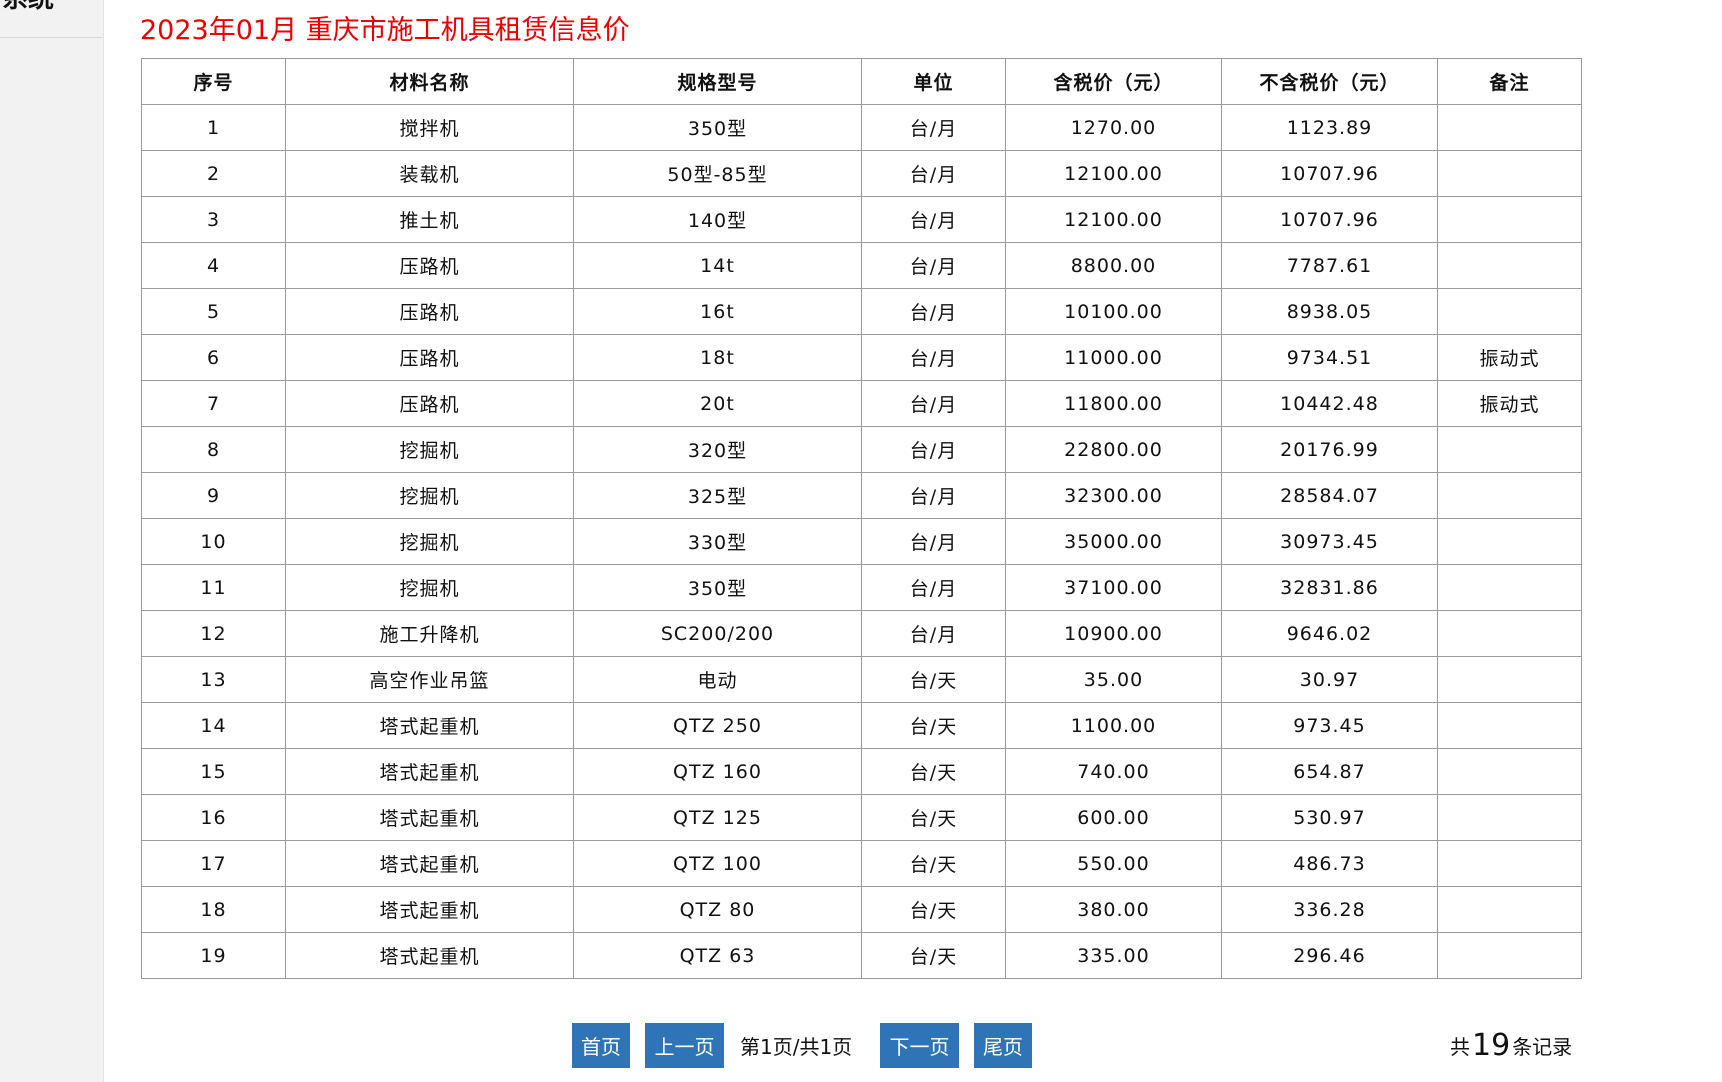 Image resolution: width=1722 pixels, height=1082 pixels. Describe the element at coordinates (1113, 357) in the screenshot. I see `cell-price-with-tax: 11000.00` at that location.